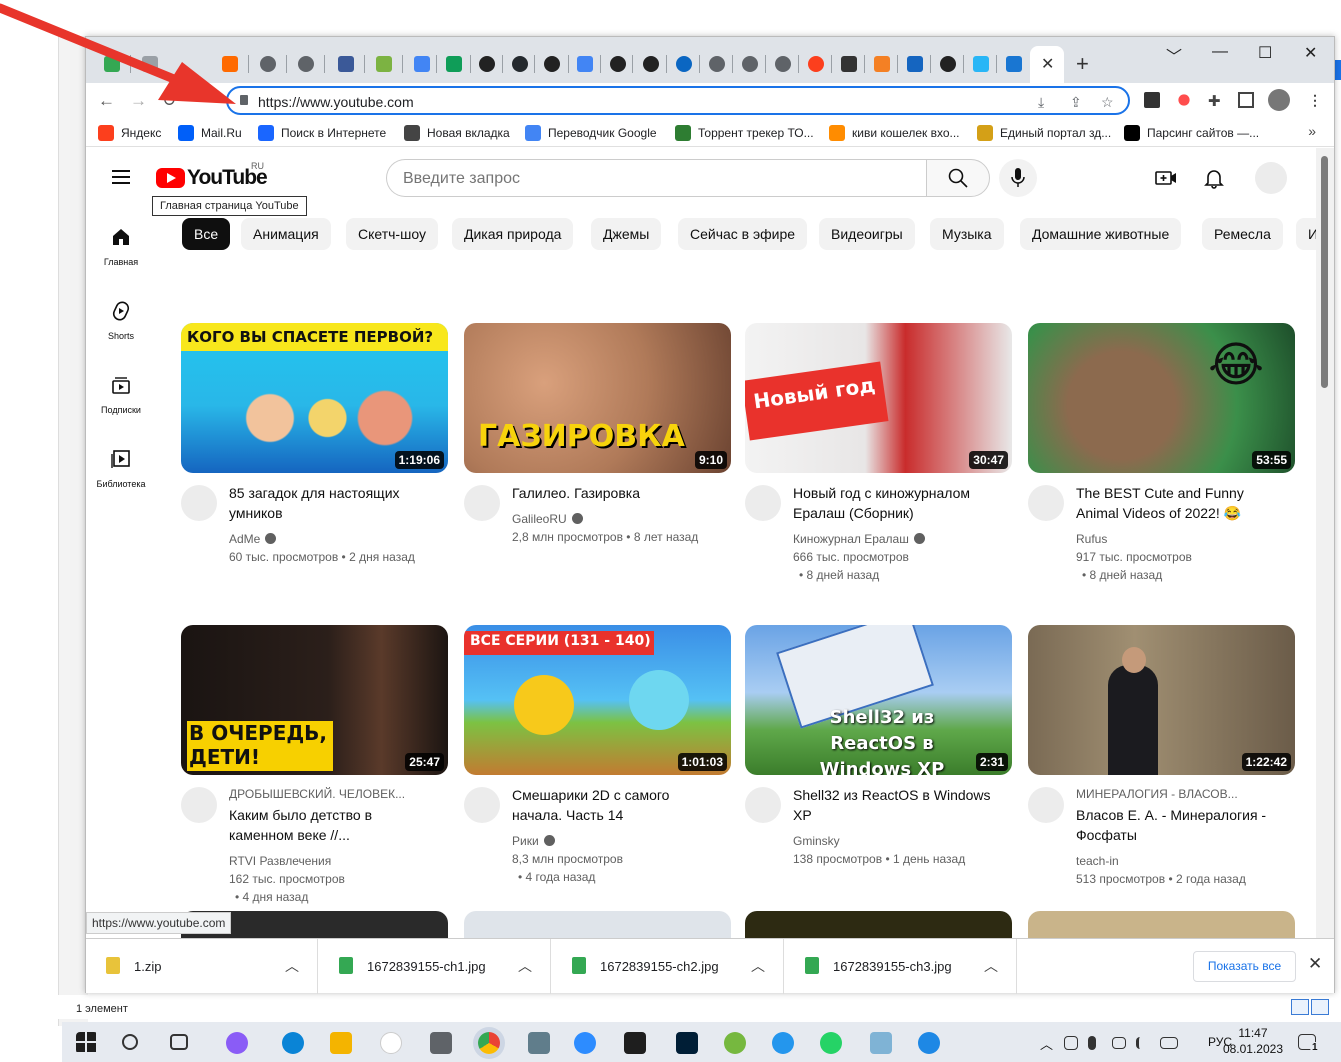 The image size is (1341, 1062). Describe the element at coordinates (687, 1043) in the screenshot. I see `photoshop-icon` at that location.